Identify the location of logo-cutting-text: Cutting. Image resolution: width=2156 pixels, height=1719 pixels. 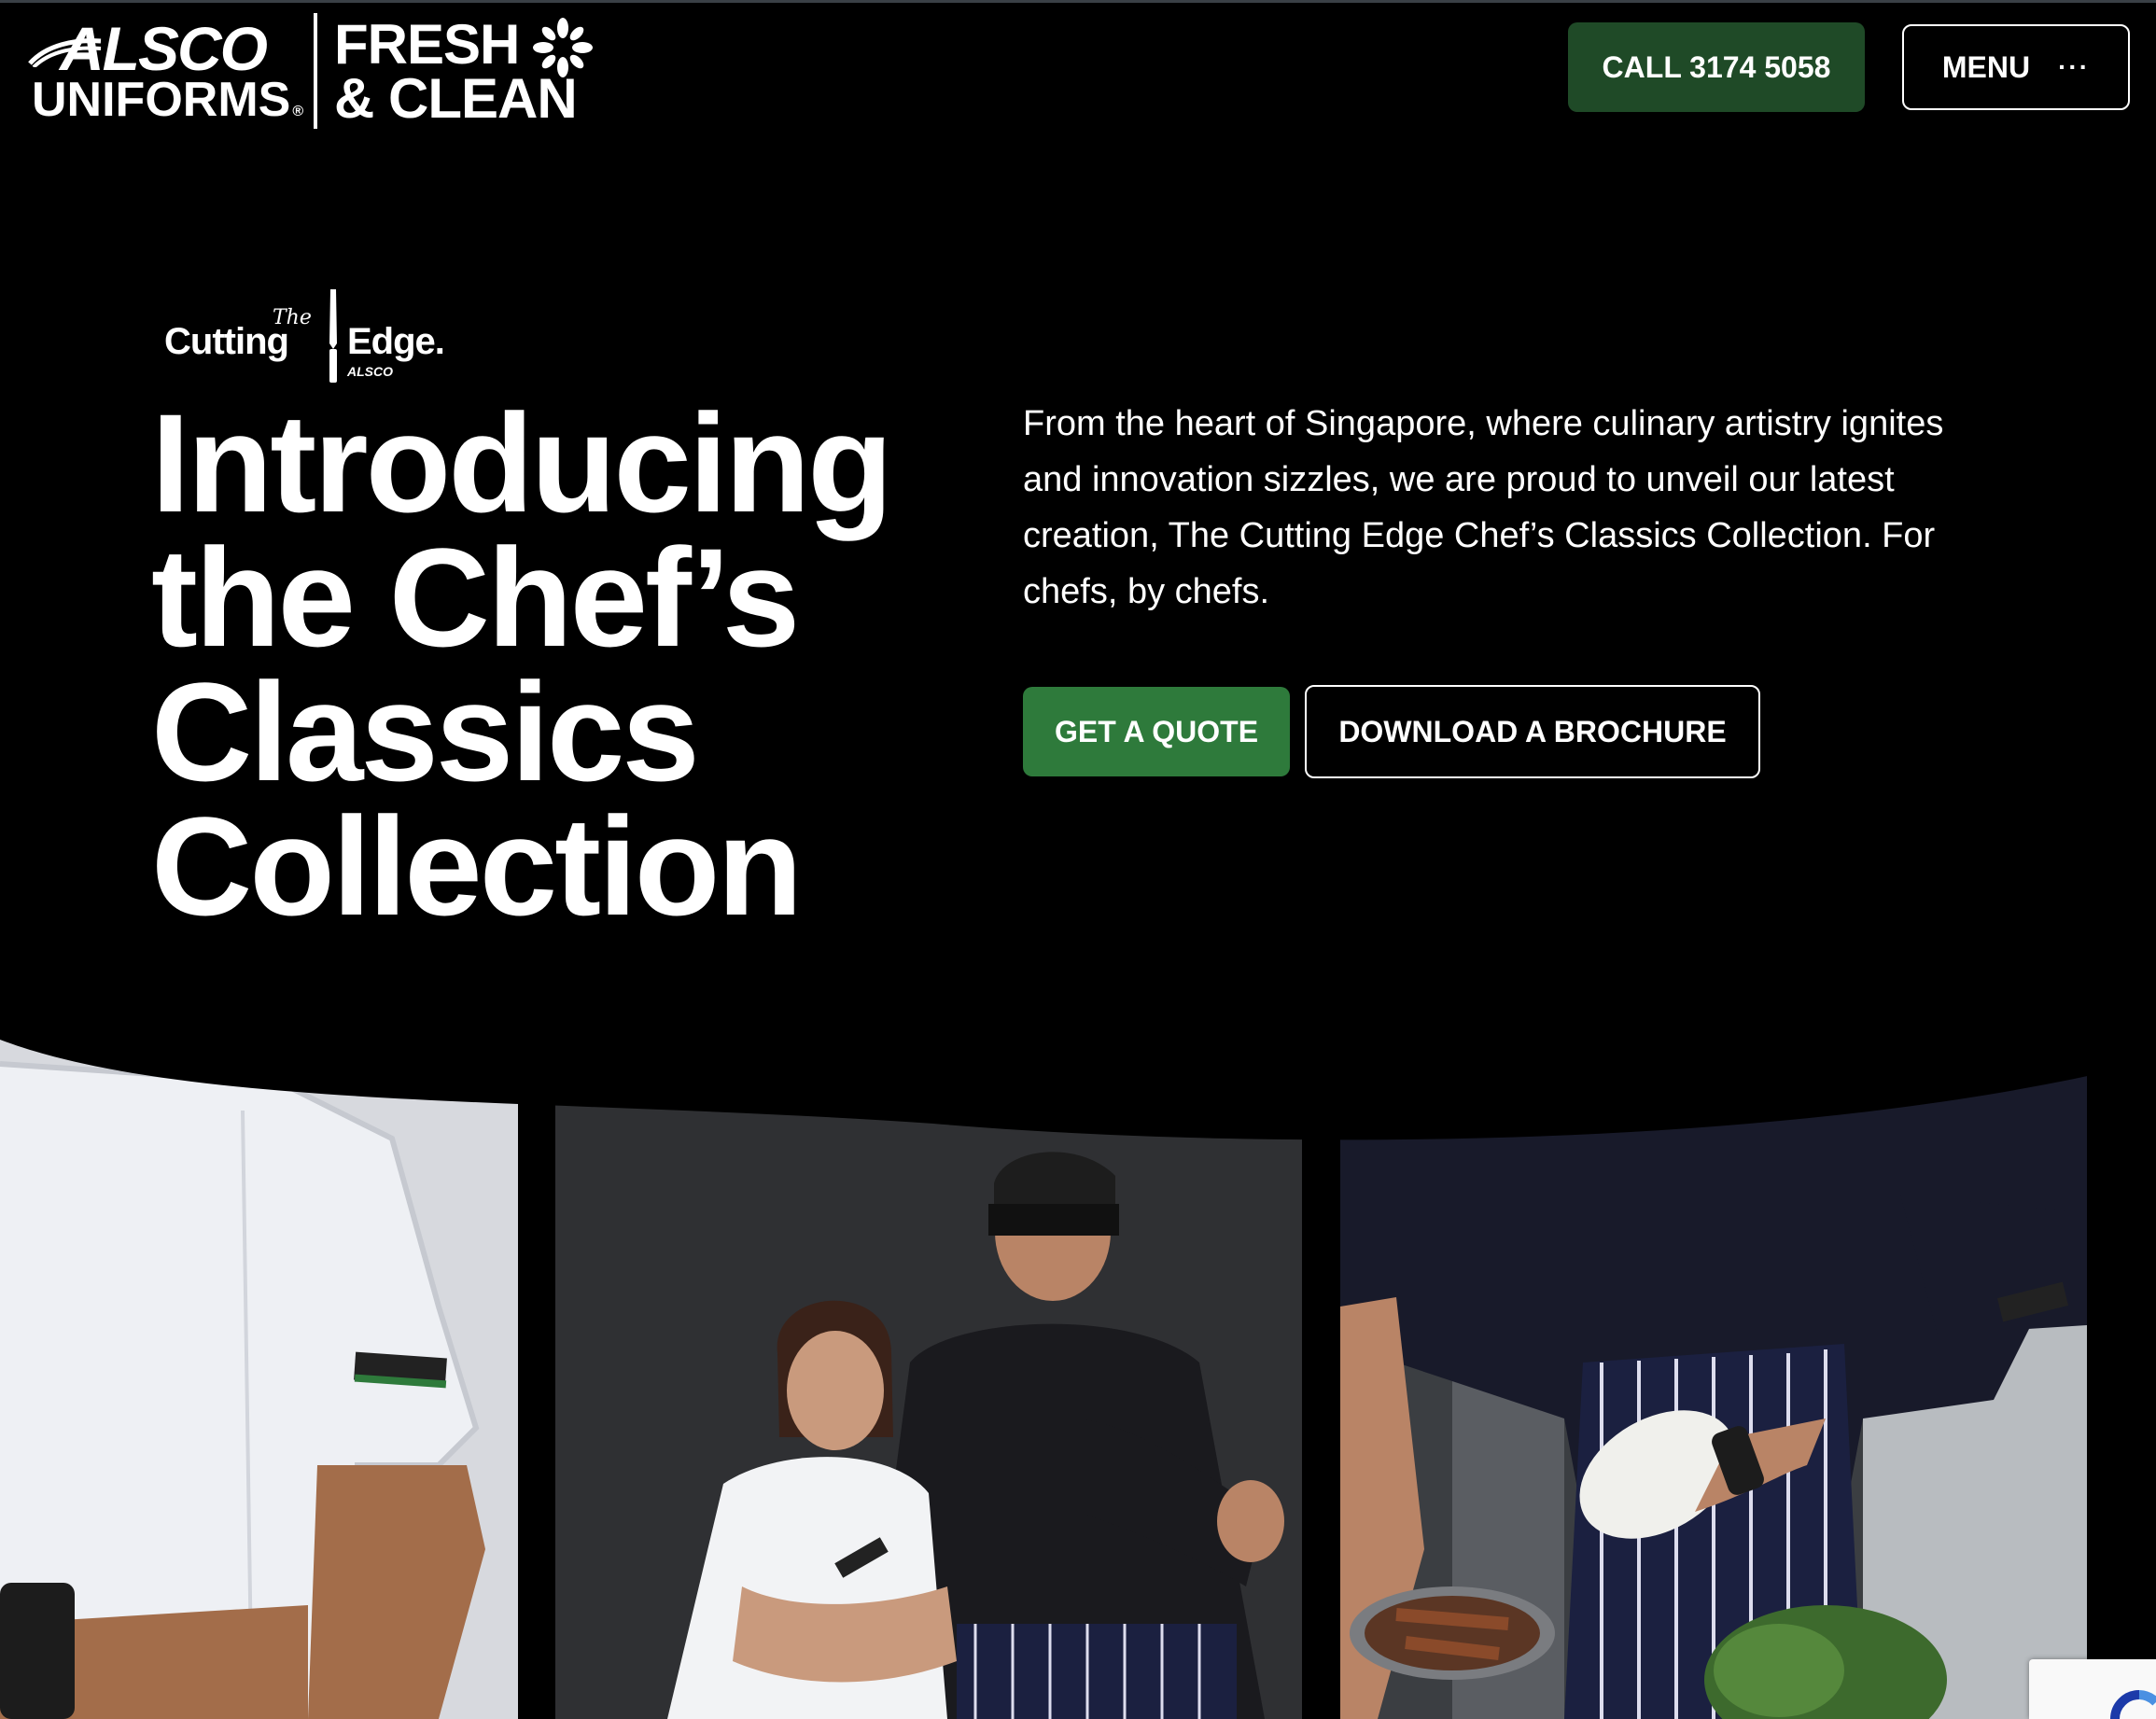
(226, 341).